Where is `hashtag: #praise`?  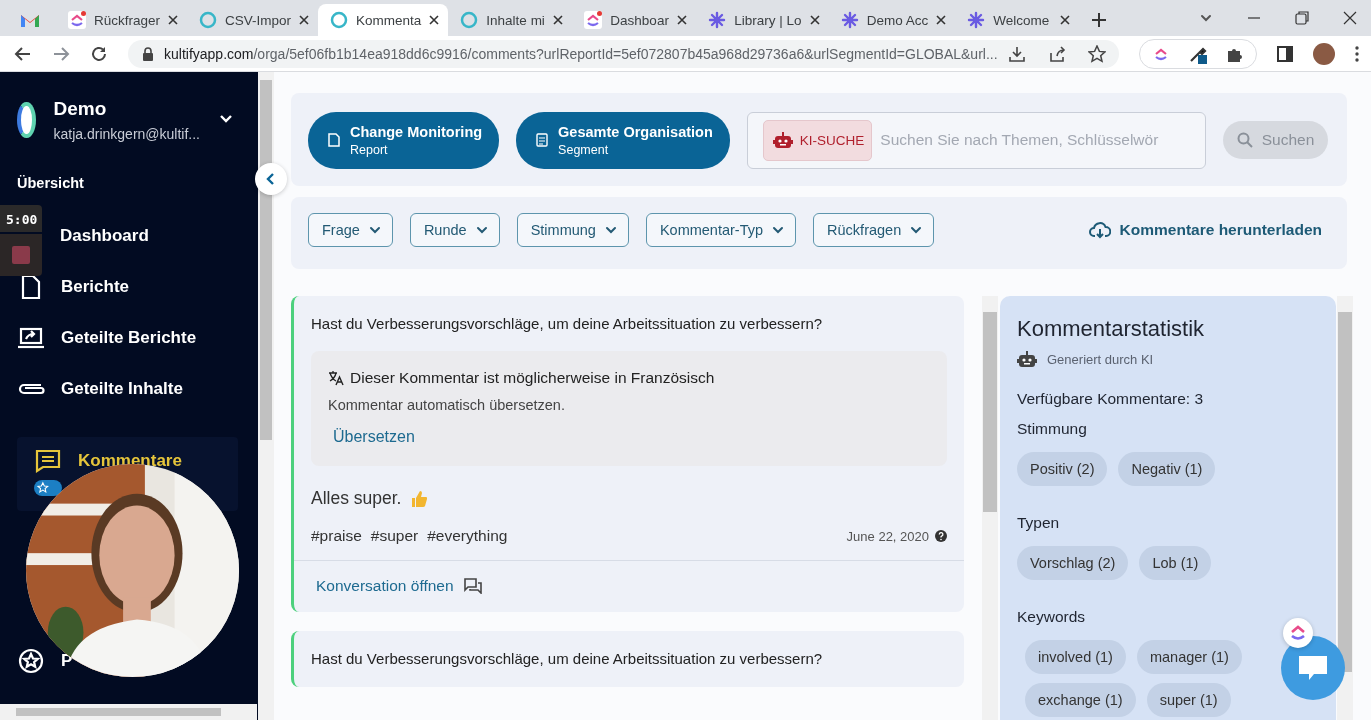 hashtag: #praise is located at coordinates (336, 536).